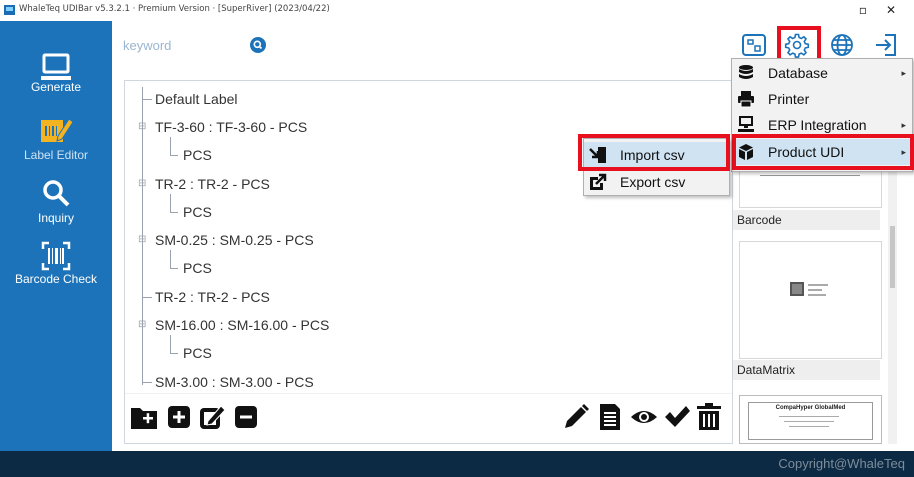 The height and width of the screenshot is (477, 914). I want to click on document-list-icon, so click(610, 417).